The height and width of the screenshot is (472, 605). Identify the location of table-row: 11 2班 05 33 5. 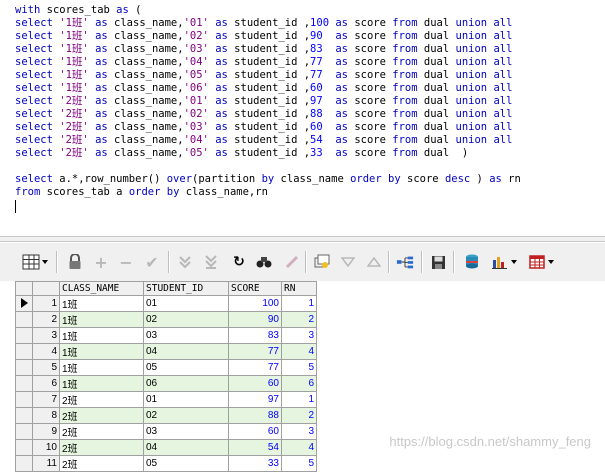
(166, 463).